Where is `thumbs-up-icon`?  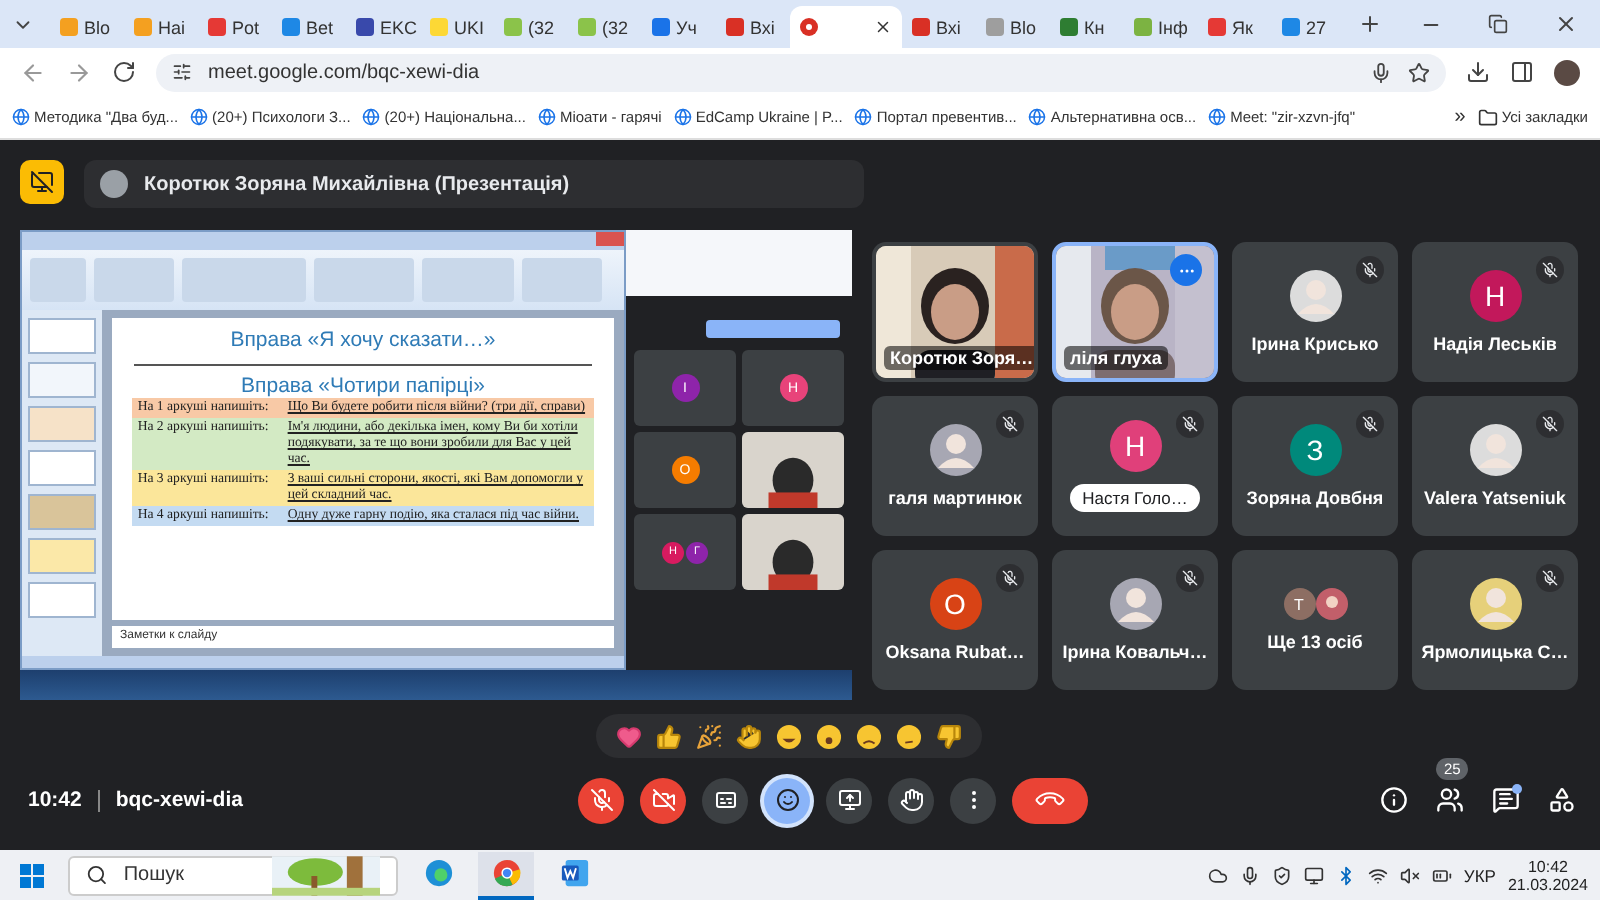 thumbs-up-icon is located at coordinates (668, 736).